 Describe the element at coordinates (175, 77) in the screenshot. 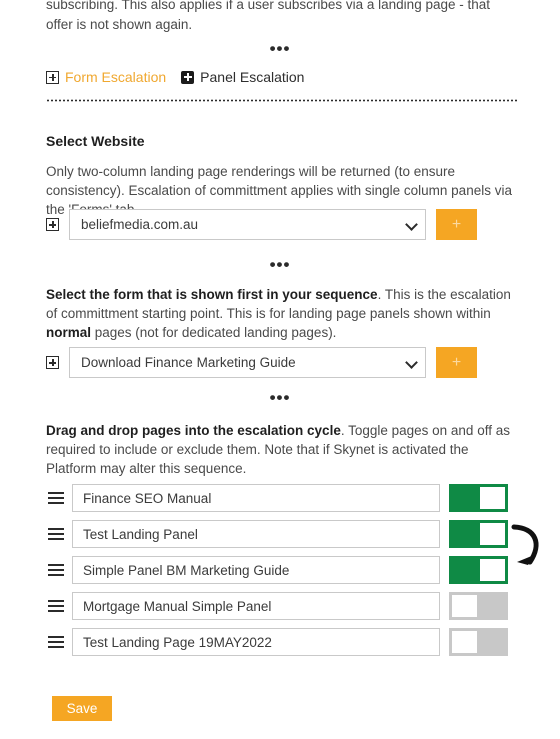

I see `escalation-tab-row: Form Escalation Panel Escalation` at that location.